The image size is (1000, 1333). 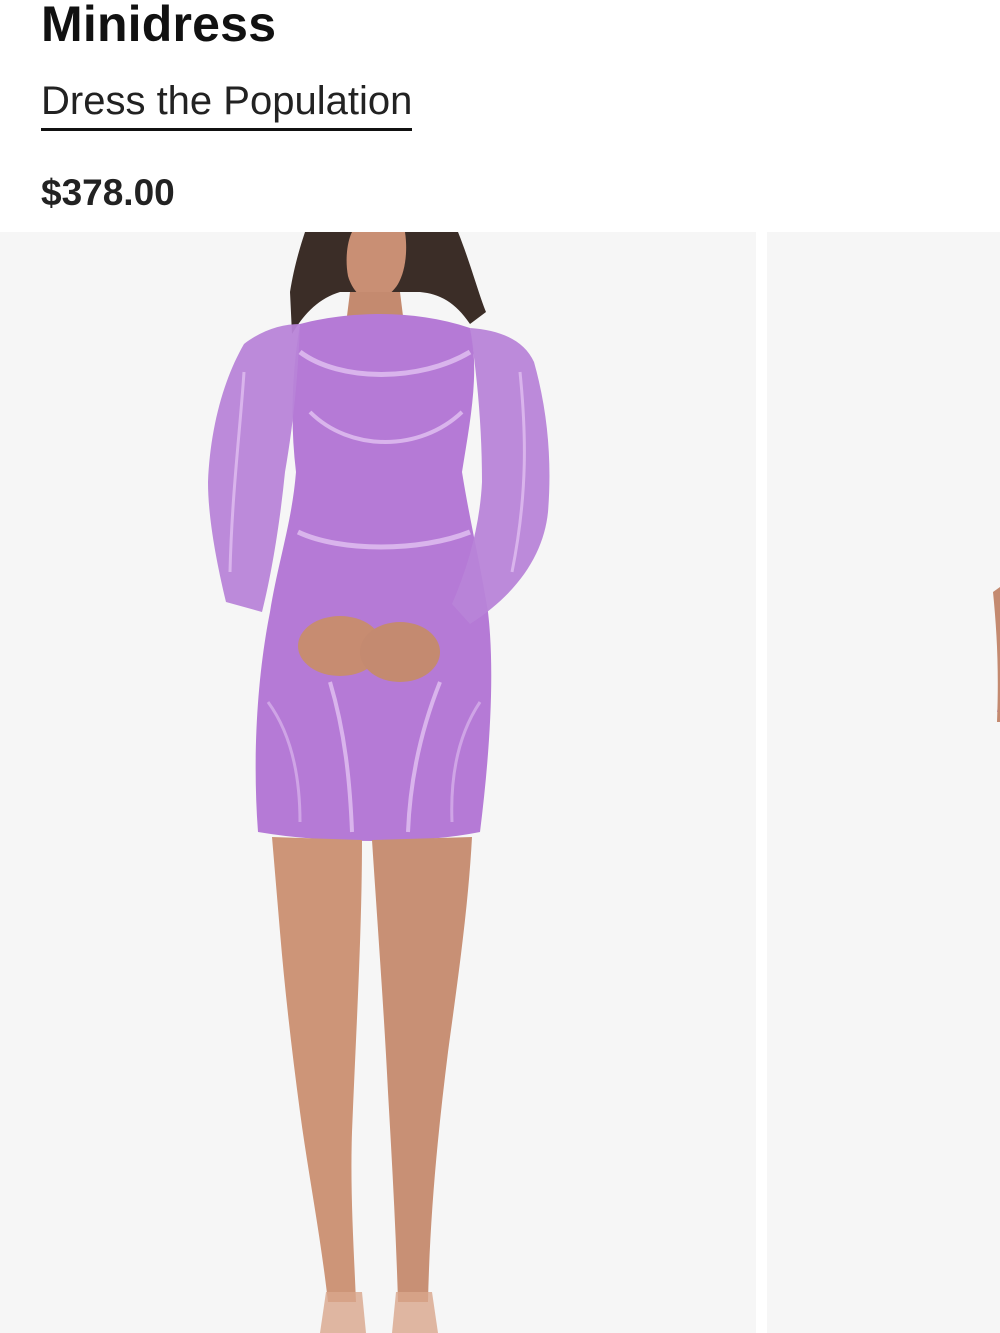 What do you see at coordinates (227, 103) in the screenshot?
I see `brand-link: Dress the Population` at bounding box center [227, 103].